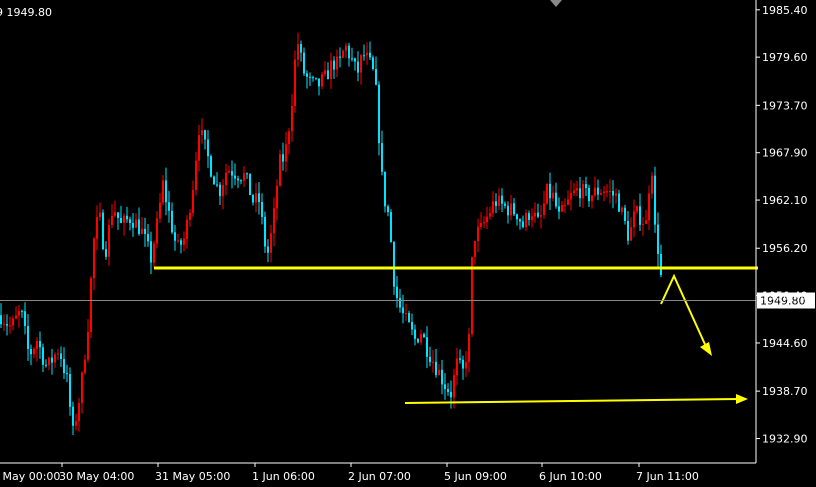 This screenshot has height=487, width=816. Describe the element at coordinates (30, 476) in the screenshot. I see `x-tick-label: 9 May 00:00` at that location.